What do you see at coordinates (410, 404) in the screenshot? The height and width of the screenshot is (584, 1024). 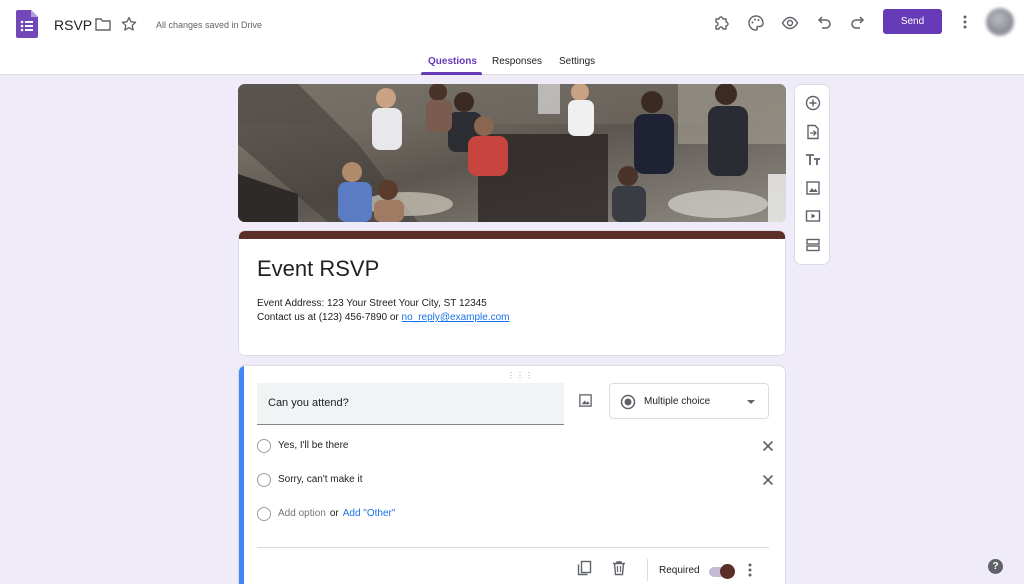 I see `question-title-input: Can you attend?` at bounding box center [410, 404].